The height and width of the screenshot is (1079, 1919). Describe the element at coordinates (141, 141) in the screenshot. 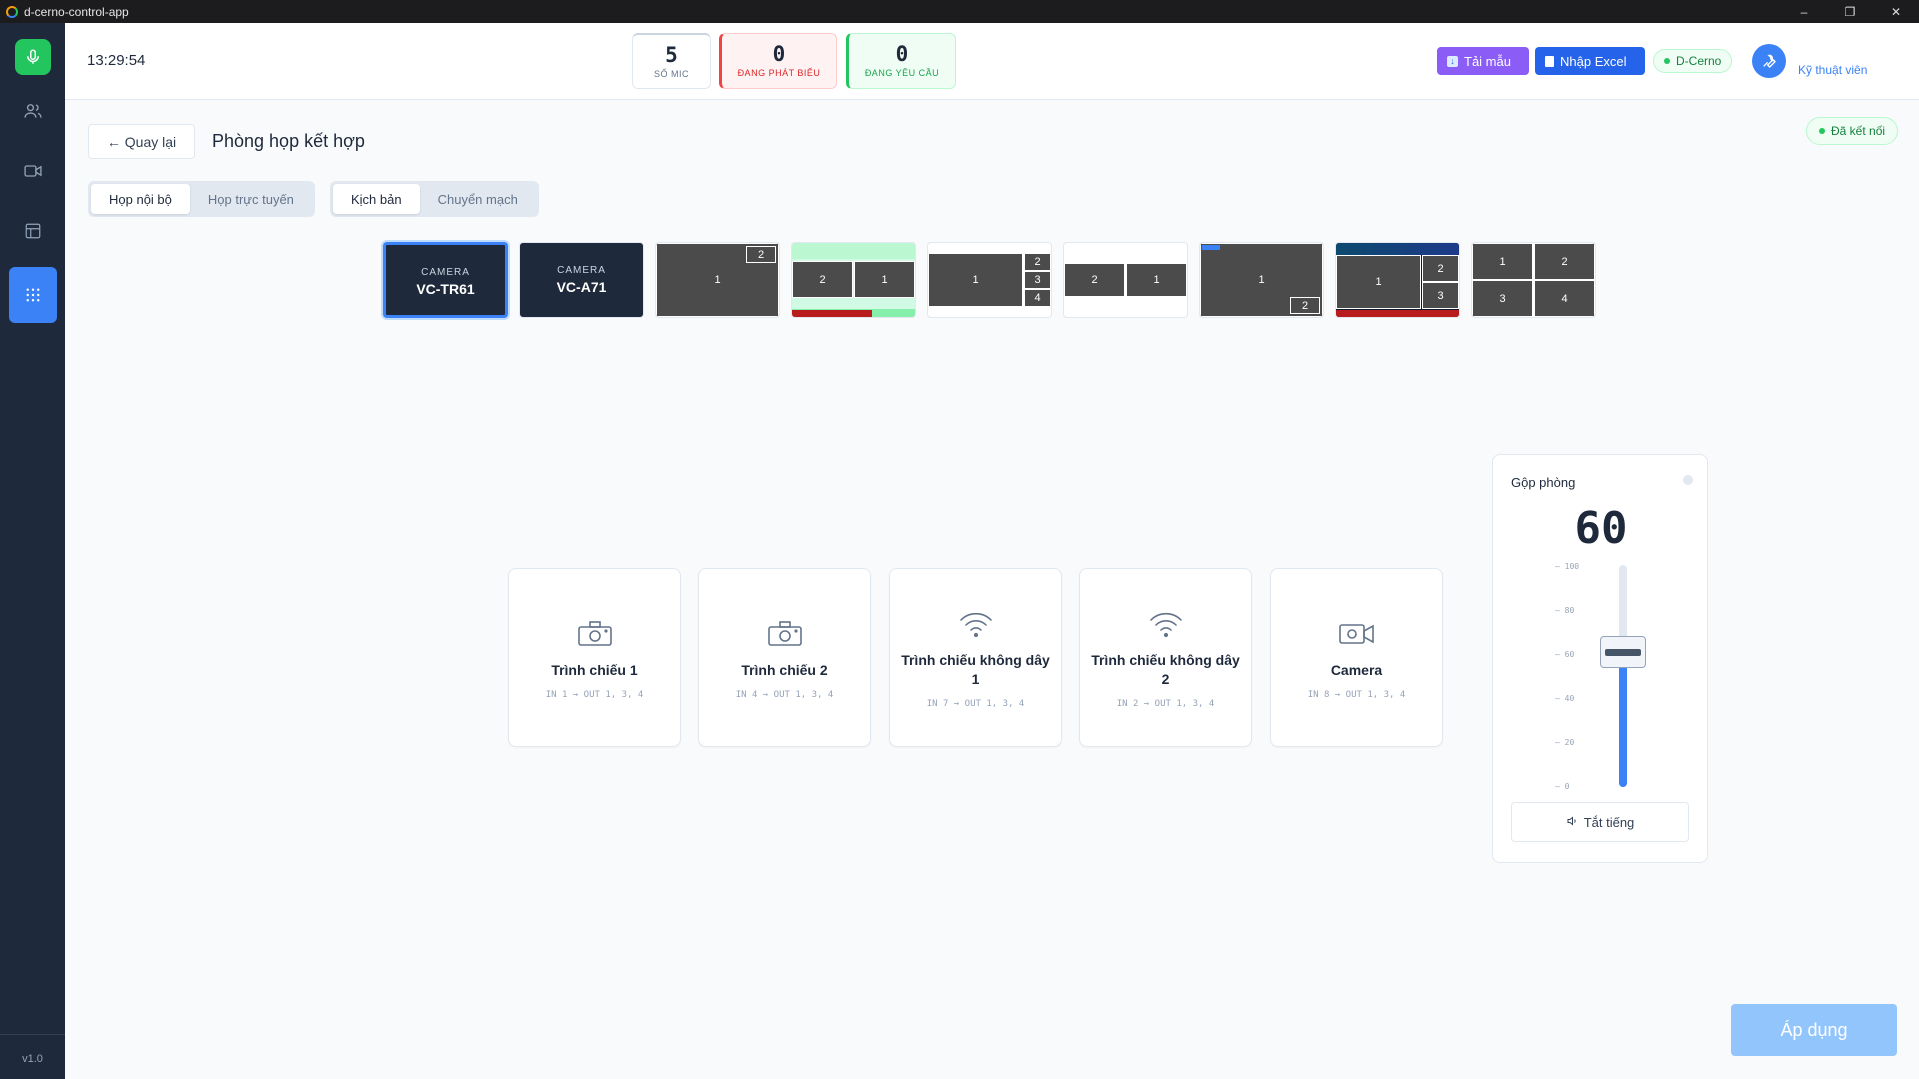

I see `back-button: ← Quay lại` at that location.